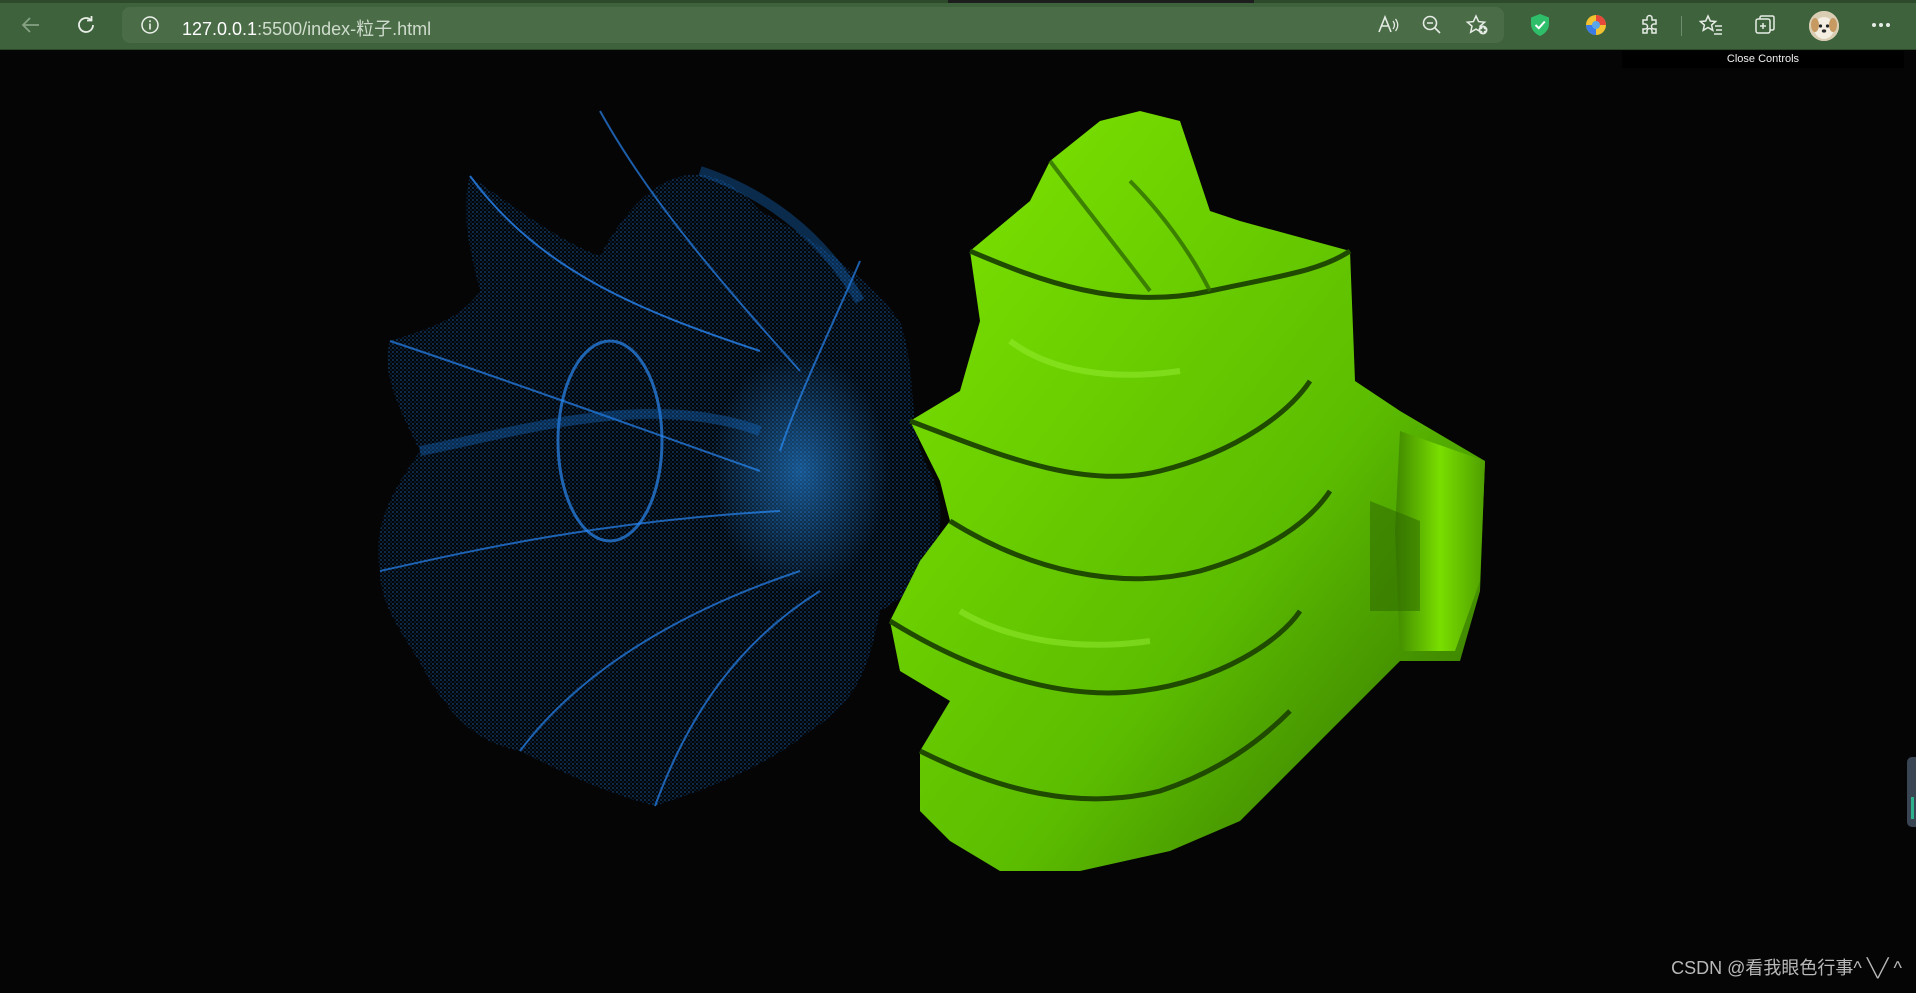  I want to click on refresh-button, so click(86, 25).